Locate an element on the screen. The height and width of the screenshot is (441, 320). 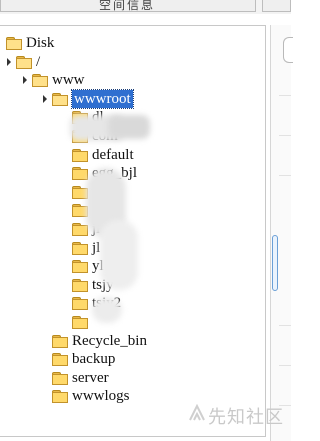
tree-node: backup is located at coordinates (77, 359).